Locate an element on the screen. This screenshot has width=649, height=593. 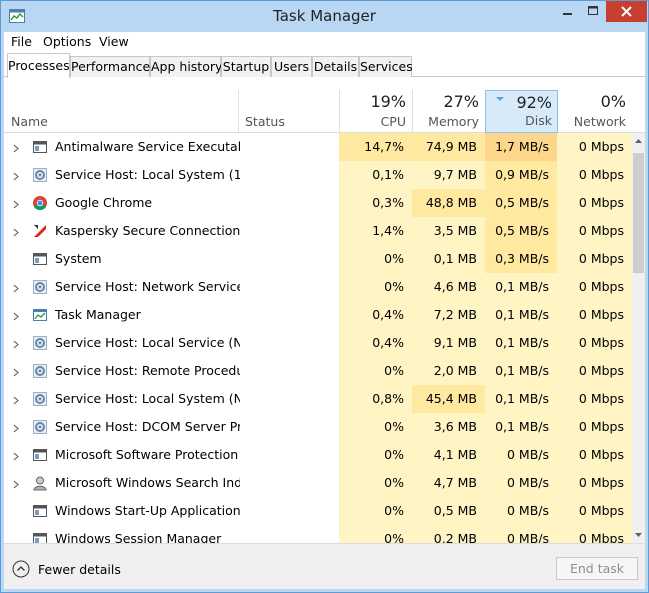
cpu-value: 0,1% is located at coordinates (375, 175).